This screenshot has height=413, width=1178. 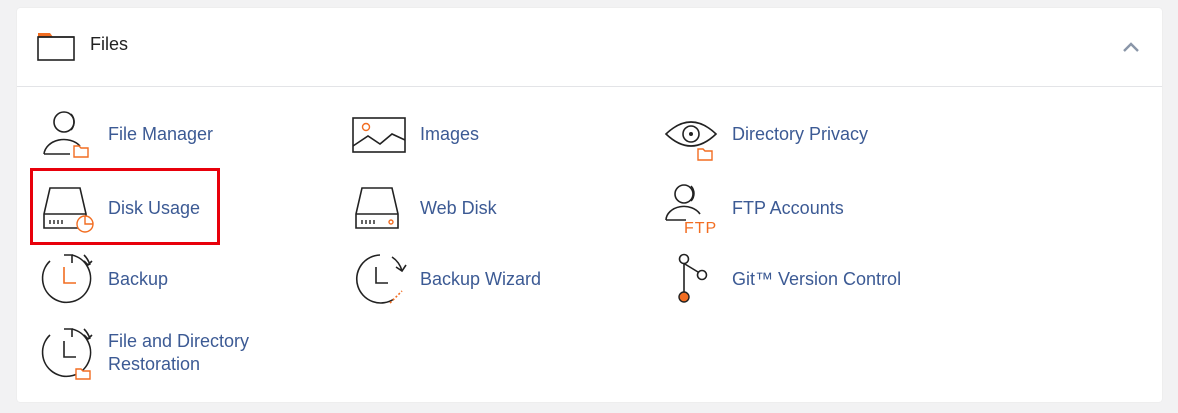 I want to click on item-label: FTP Accounts, so click(x=788, y=207).